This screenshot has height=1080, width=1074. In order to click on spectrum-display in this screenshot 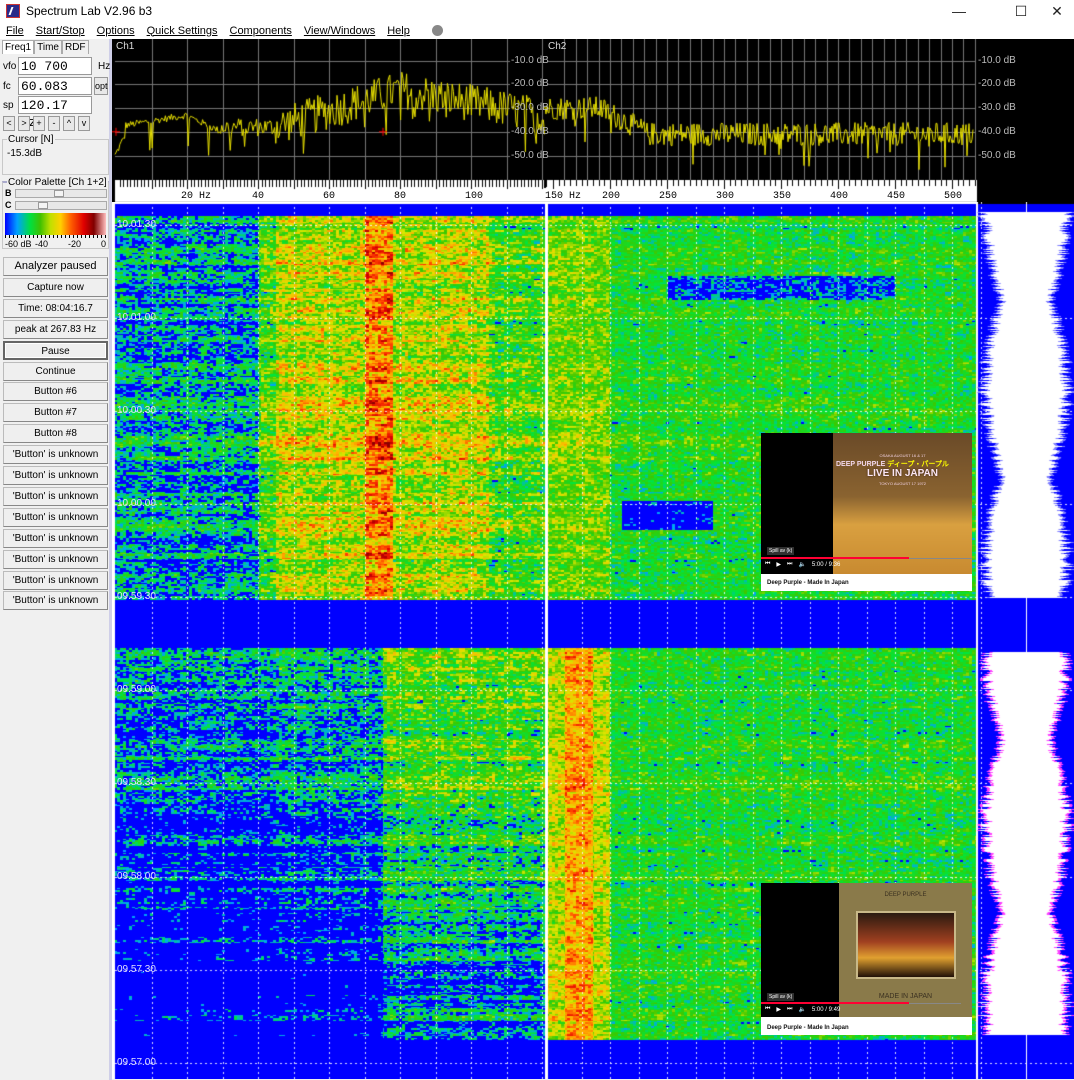, I will do `click(593, 121)`.